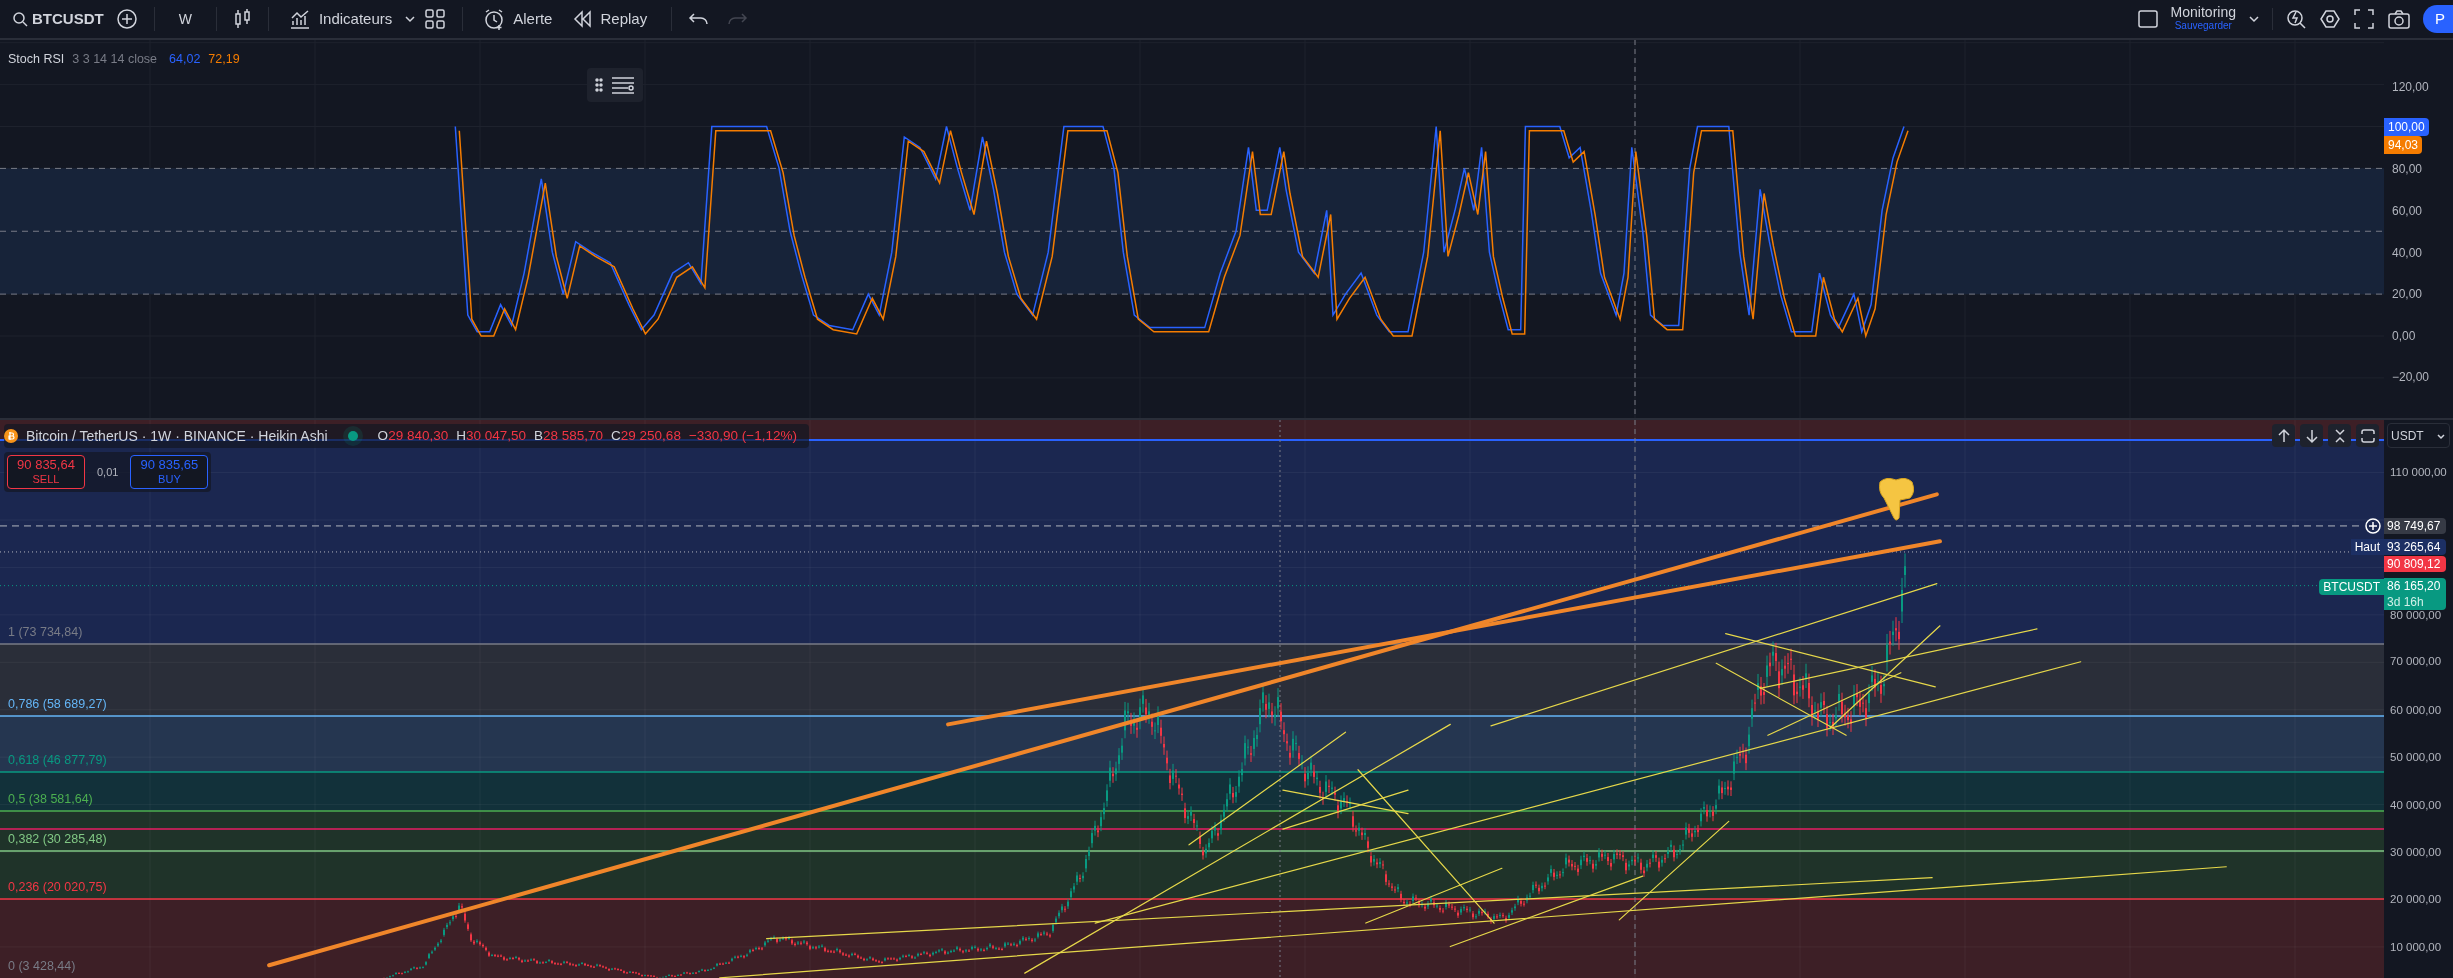 The height and width of the screenshot is (978, 2453). What do you see at coordinates (242, 19) in the screenshot?
I see `candles-icon` at bounding box center [242, 19].